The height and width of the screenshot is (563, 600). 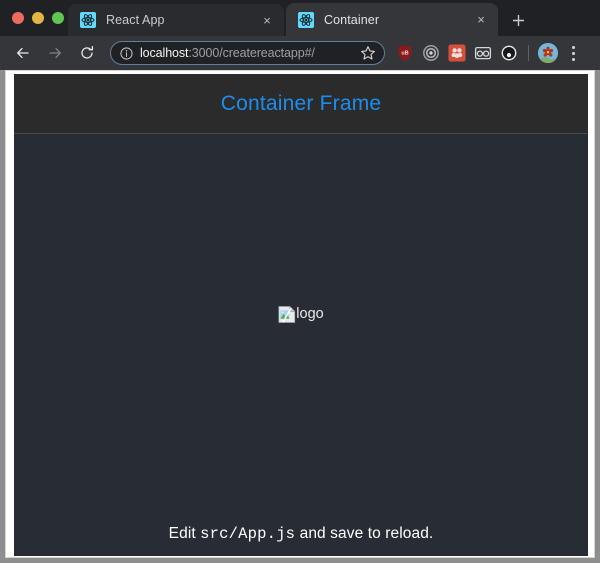 I want to click on reload-icon, so click(x=87, y=52).